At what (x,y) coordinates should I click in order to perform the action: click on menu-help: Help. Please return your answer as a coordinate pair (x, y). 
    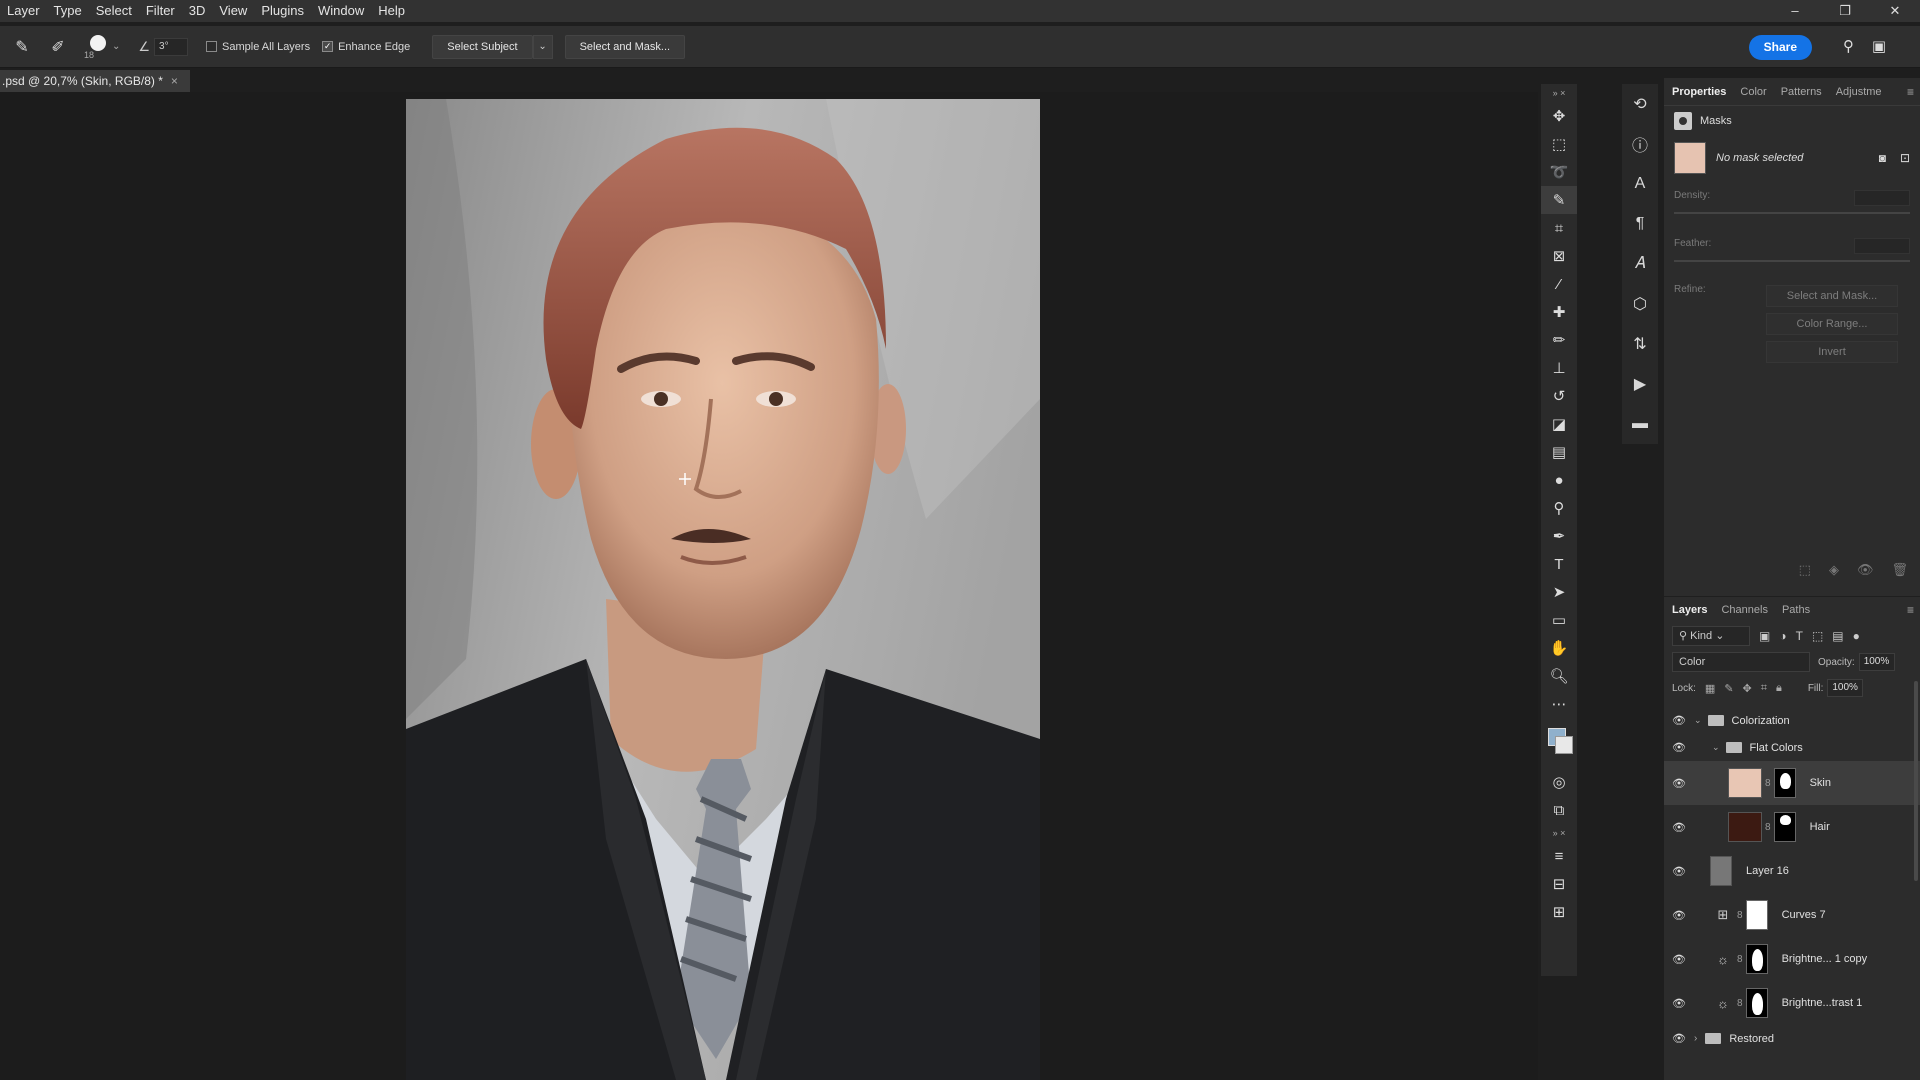
    Looking at the image, I should click on (391, 11).